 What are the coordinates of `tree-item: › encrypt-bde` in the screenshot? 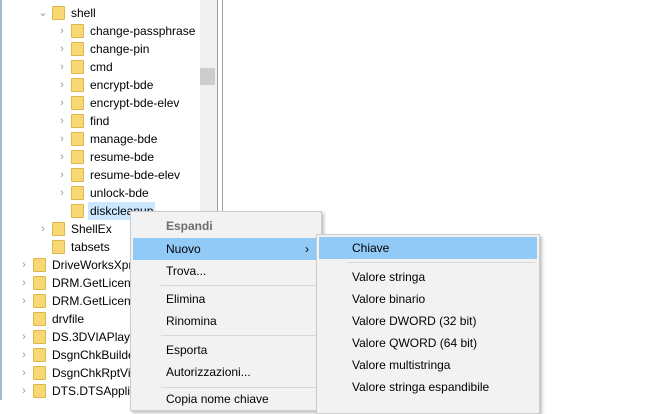 It's located at (101, 85).